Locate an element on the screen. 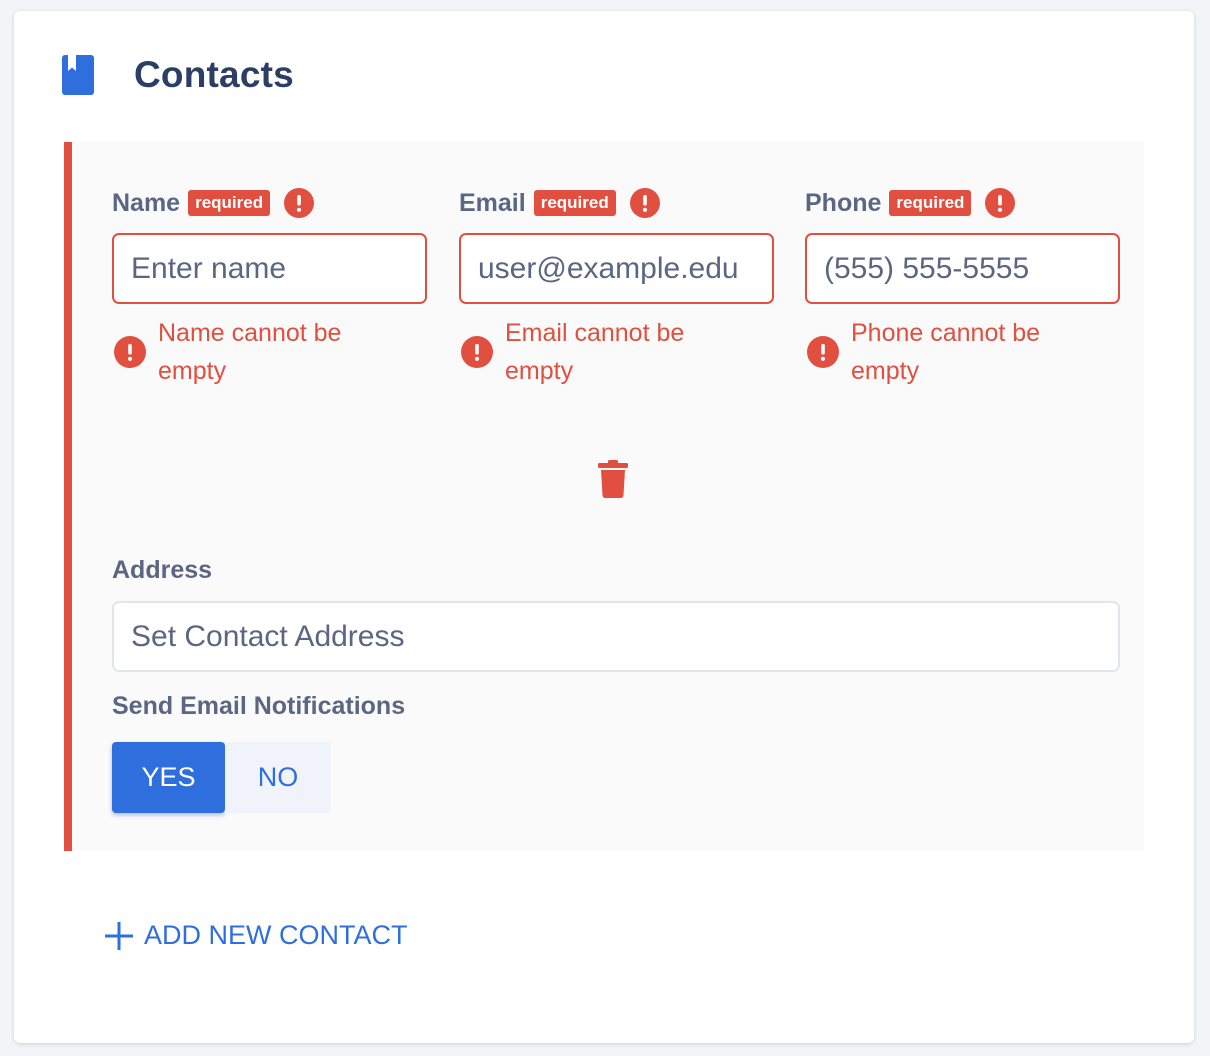  notifications-label: Send Email Notifications is located at coordinates (259, 706).